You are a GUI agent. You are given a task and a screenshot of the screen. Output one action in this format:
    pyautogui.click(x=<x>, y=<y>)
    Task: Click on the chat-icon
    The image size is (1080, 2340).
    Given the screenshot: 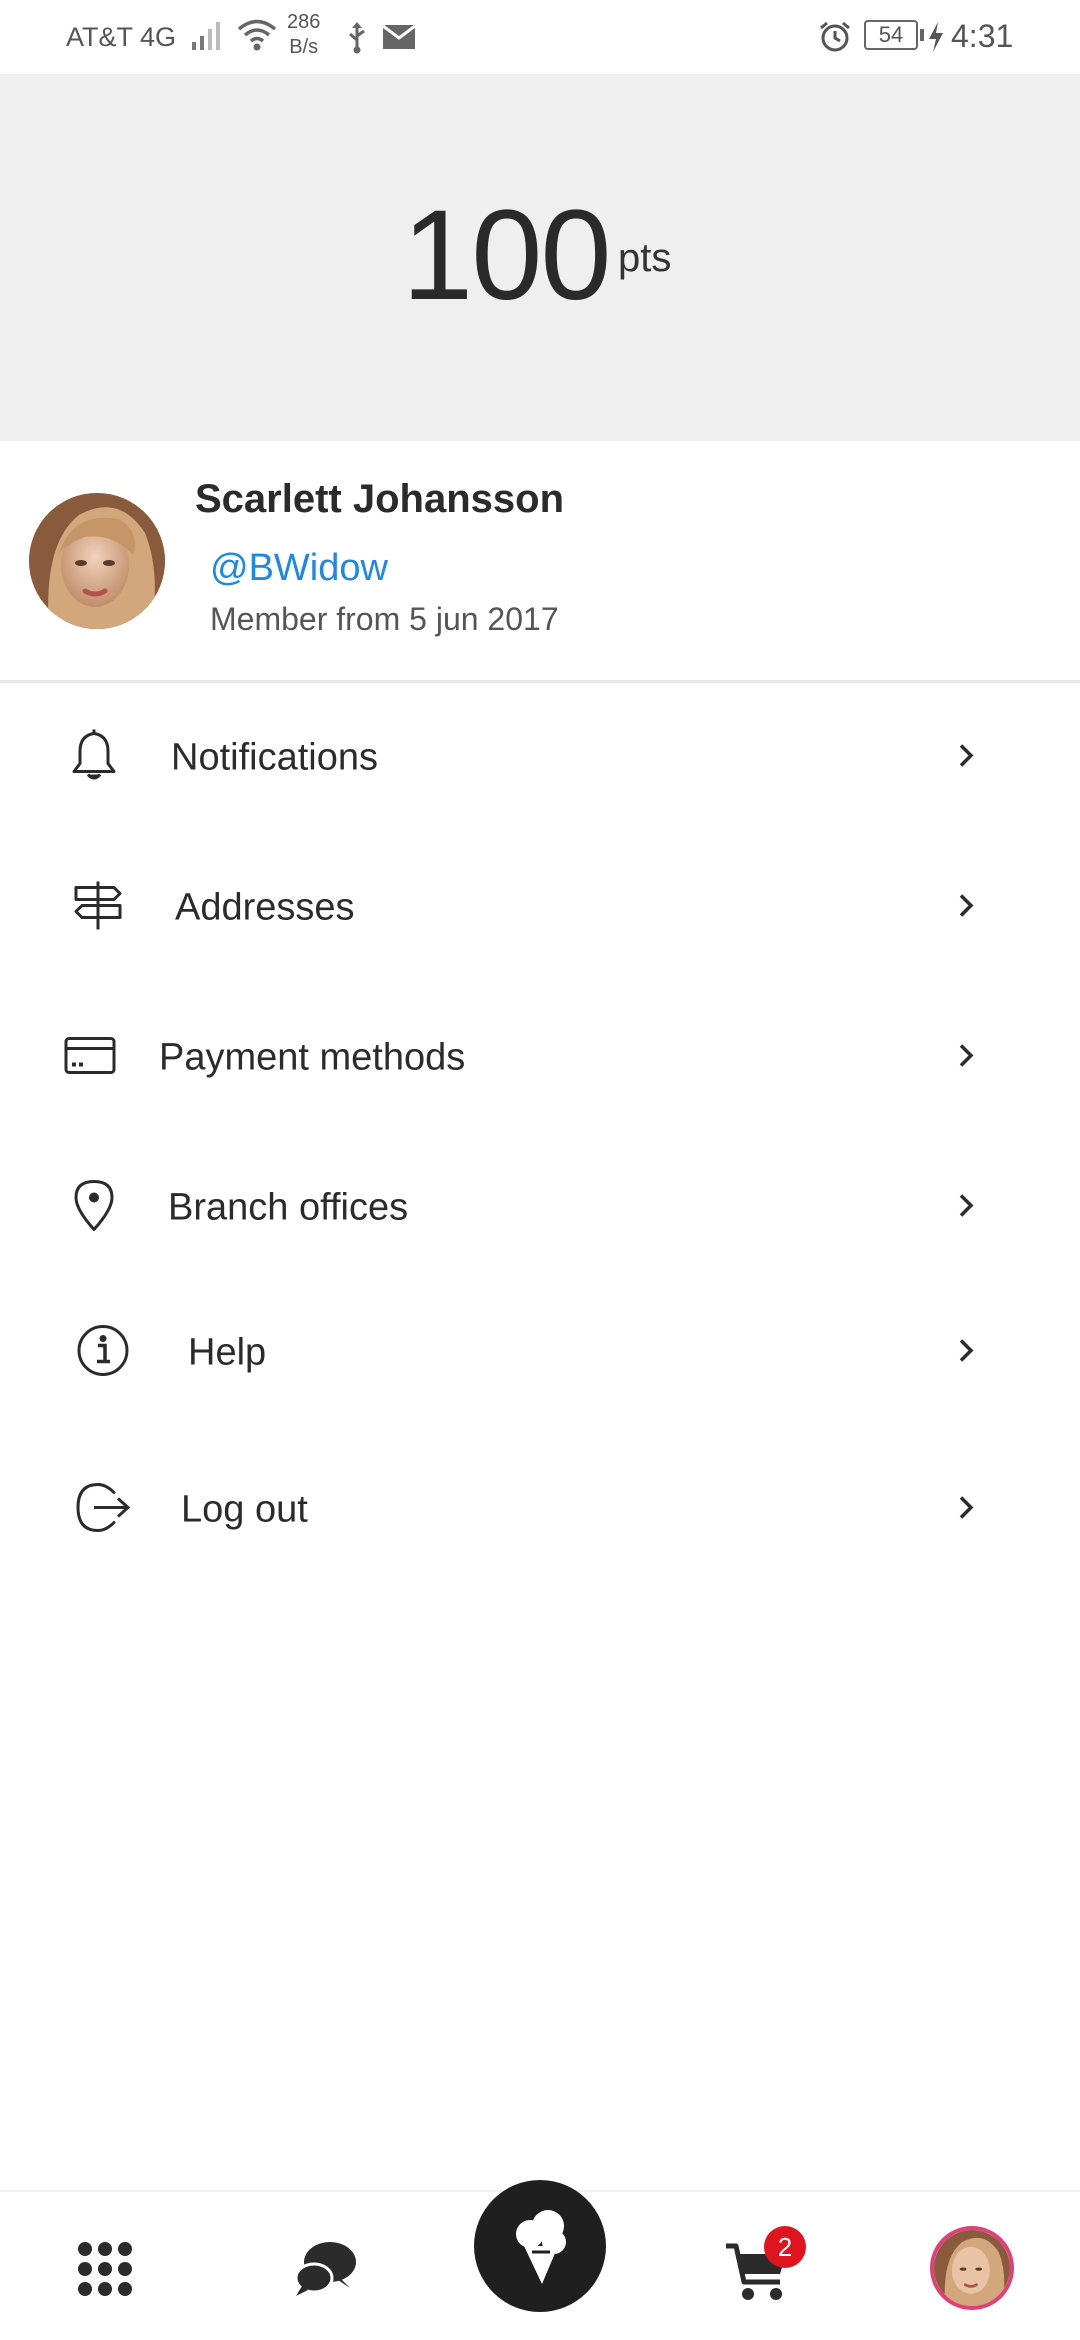 What is the action you would take?
    pyautogui.click(x=325, y=2271)
    